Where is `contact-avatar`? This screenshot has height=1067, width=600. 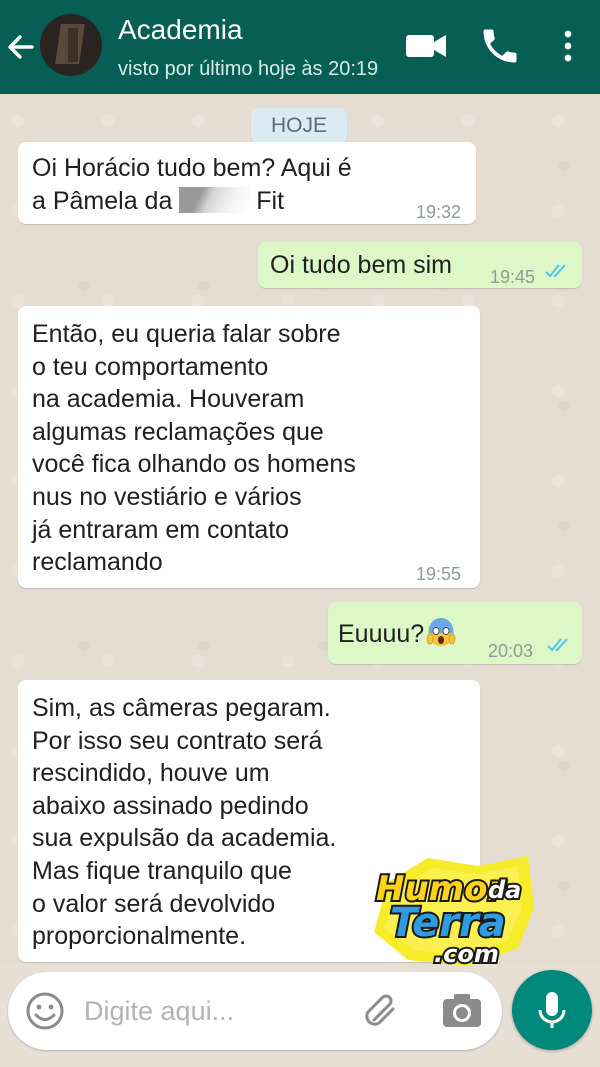
contact-avatar is located at coordinates (71, 45).